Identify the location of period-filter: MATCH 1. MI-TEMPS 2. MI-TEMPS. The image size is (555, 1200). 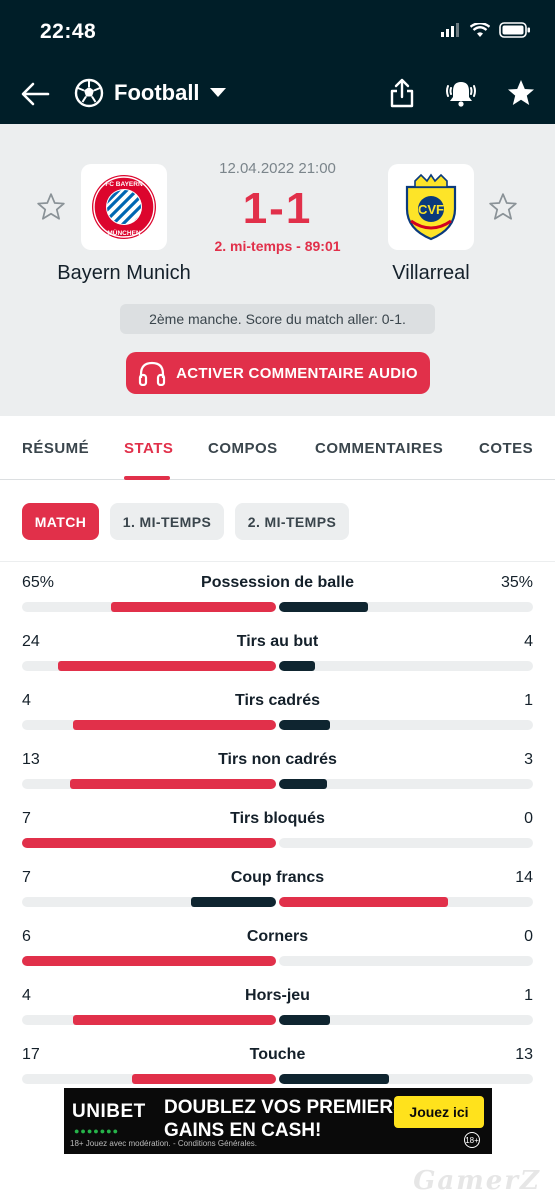
(277, 521).